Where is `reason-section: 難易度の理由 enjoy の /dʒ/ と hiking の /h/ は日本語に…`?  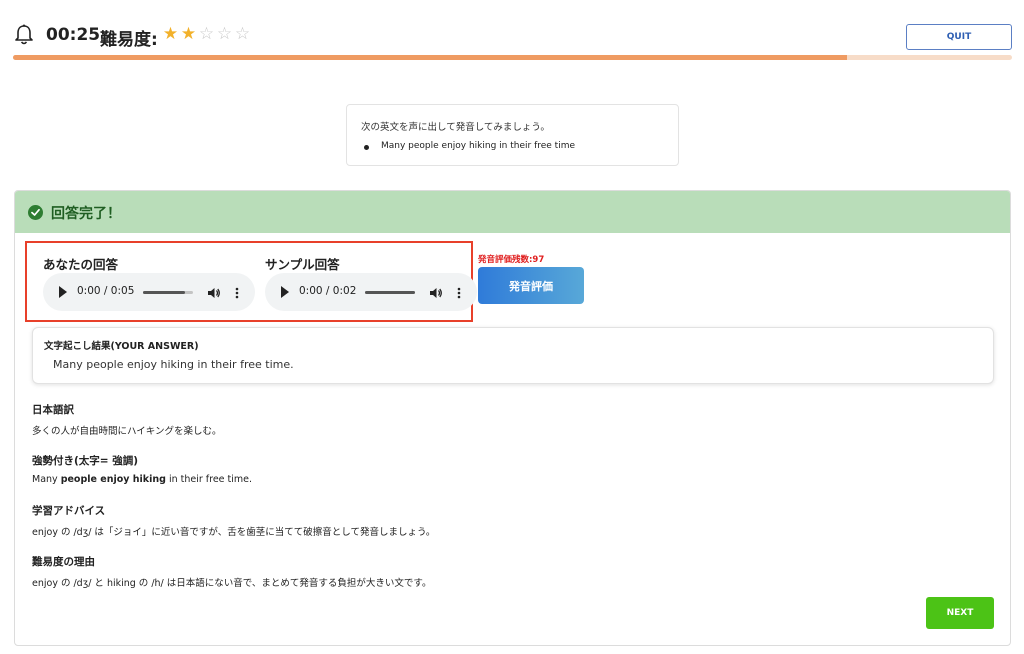
reason-section: 難易度の理由 enjoy の /dʒ/ と hiking の /h/ は日本語に… is located at coordinates (231, 571).